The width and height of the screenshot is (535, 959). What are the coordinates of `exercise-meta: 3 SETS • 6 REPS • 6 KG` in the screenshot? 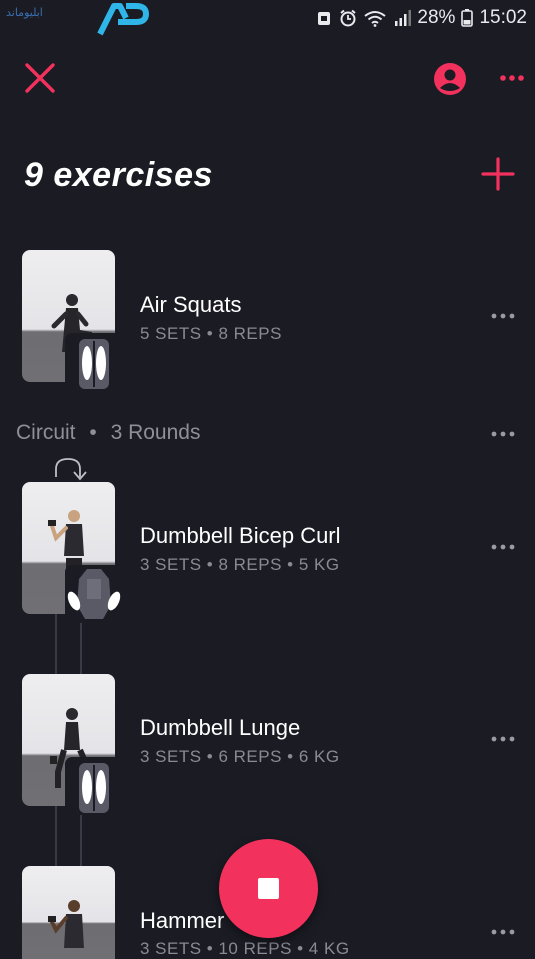 It's located at (240, 756).